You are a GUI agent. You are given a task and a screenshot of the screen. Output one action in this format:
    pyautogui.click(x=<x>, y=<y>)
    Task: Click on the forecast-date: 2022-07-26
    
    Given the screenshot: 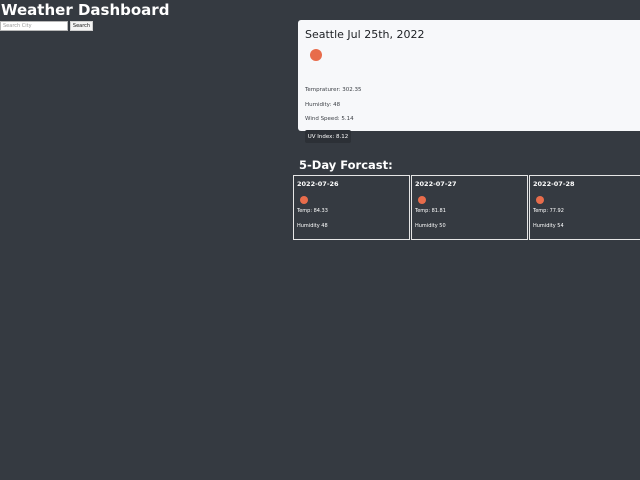 What is the action you would take?
    pyautogui.click(x=318, y=184)
    